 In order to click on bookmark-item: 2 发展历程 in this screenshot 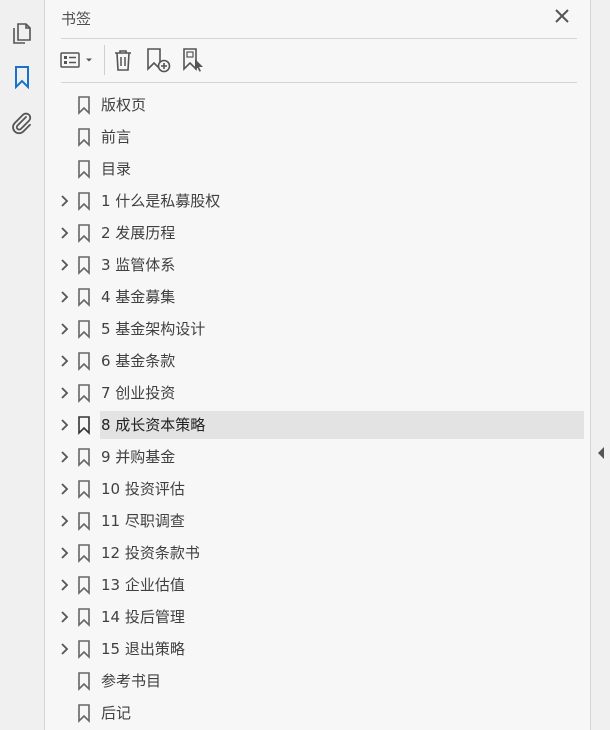, I will do `click(317, 233)`.